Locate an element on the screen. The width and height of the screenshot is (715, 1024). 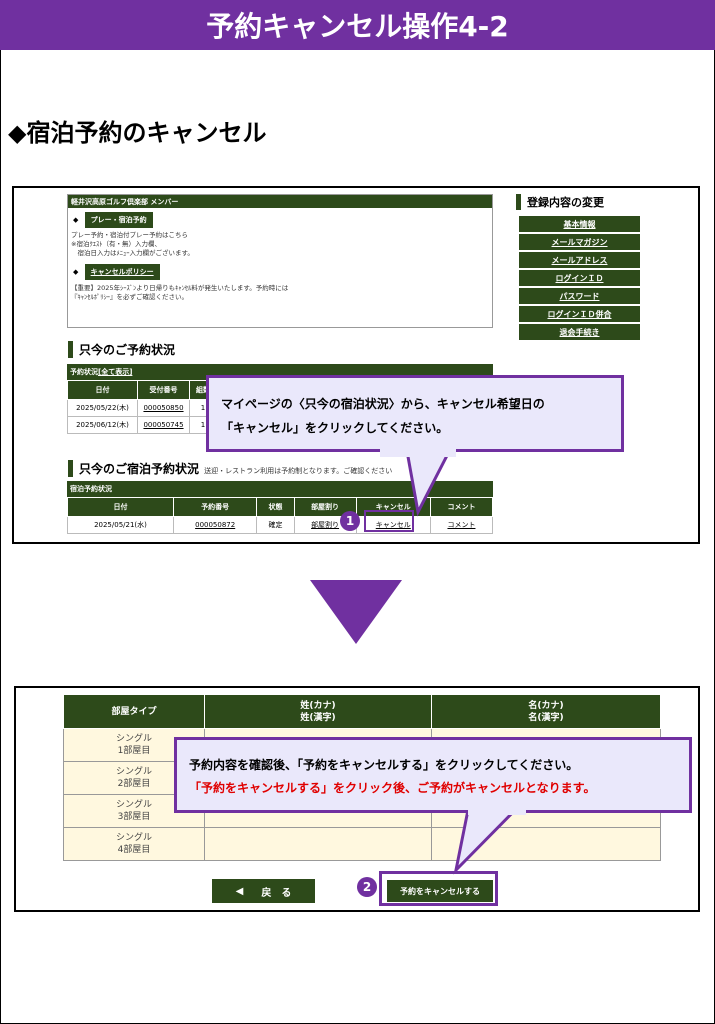
cell-date: 2025/05/22(木) is located at coordinates (102, 408).